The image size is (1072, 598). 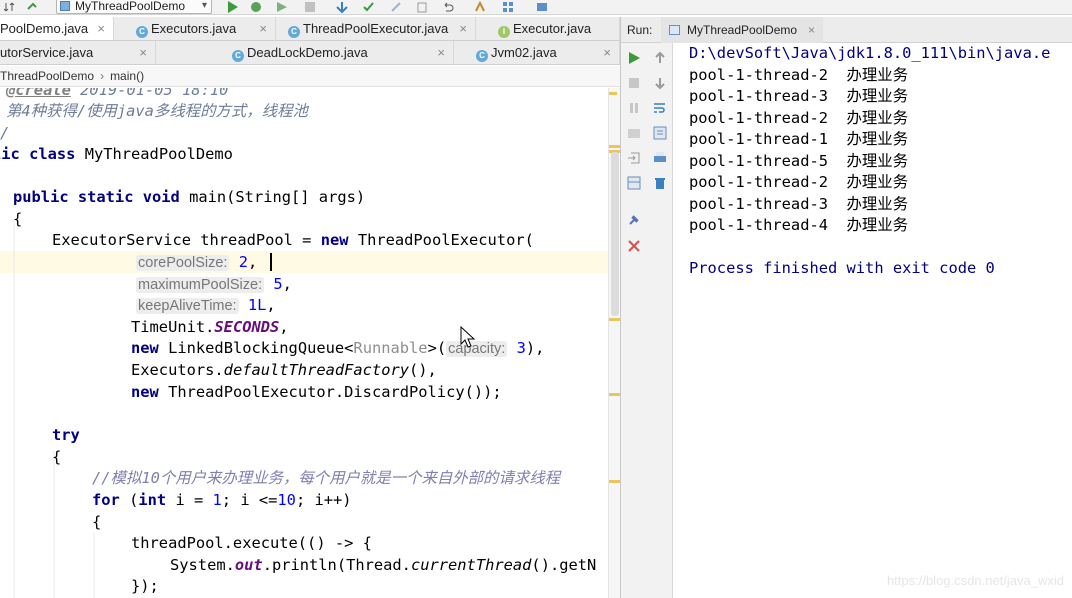 I want to click on breadcrumb-class: ThreadPoolDemo, so click(x=47, y=76).